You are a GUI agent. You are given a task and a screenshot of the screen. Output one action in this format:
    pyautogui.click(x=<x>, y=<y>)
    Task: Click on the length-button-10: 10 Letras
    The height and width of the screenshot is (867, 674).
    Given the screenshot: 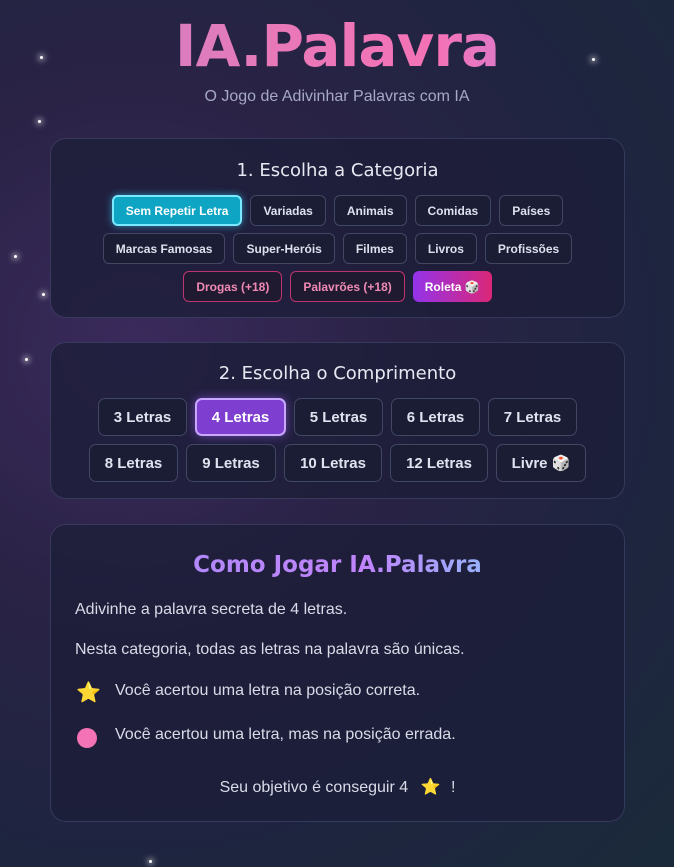 What is the action you would take?
    pyautogui.click(x=333, y=463)
    